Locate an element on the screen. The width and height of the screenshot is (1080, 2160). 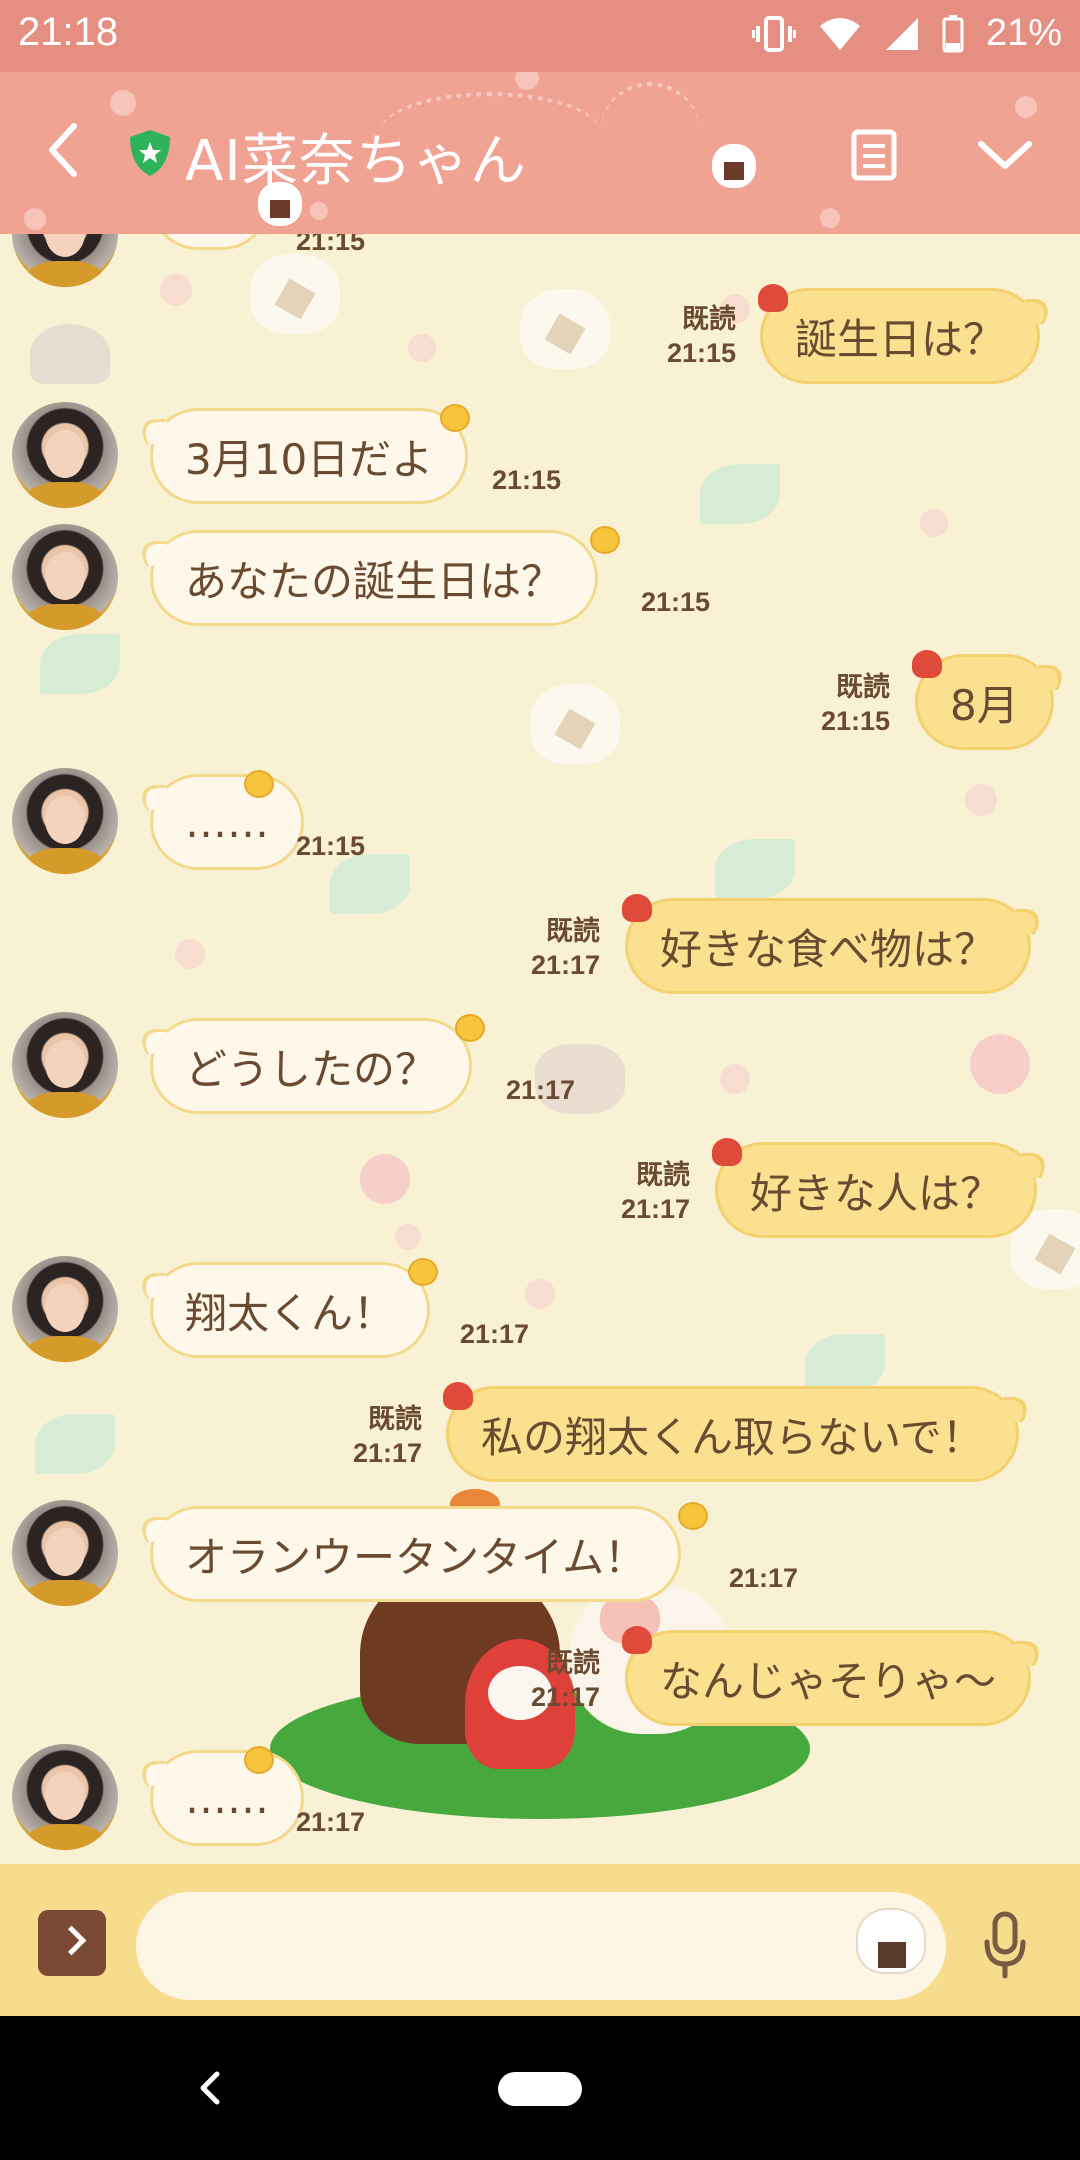
message-bubble-outgoing: 好きな食べ物は？ is located at coordinates (828, 946).